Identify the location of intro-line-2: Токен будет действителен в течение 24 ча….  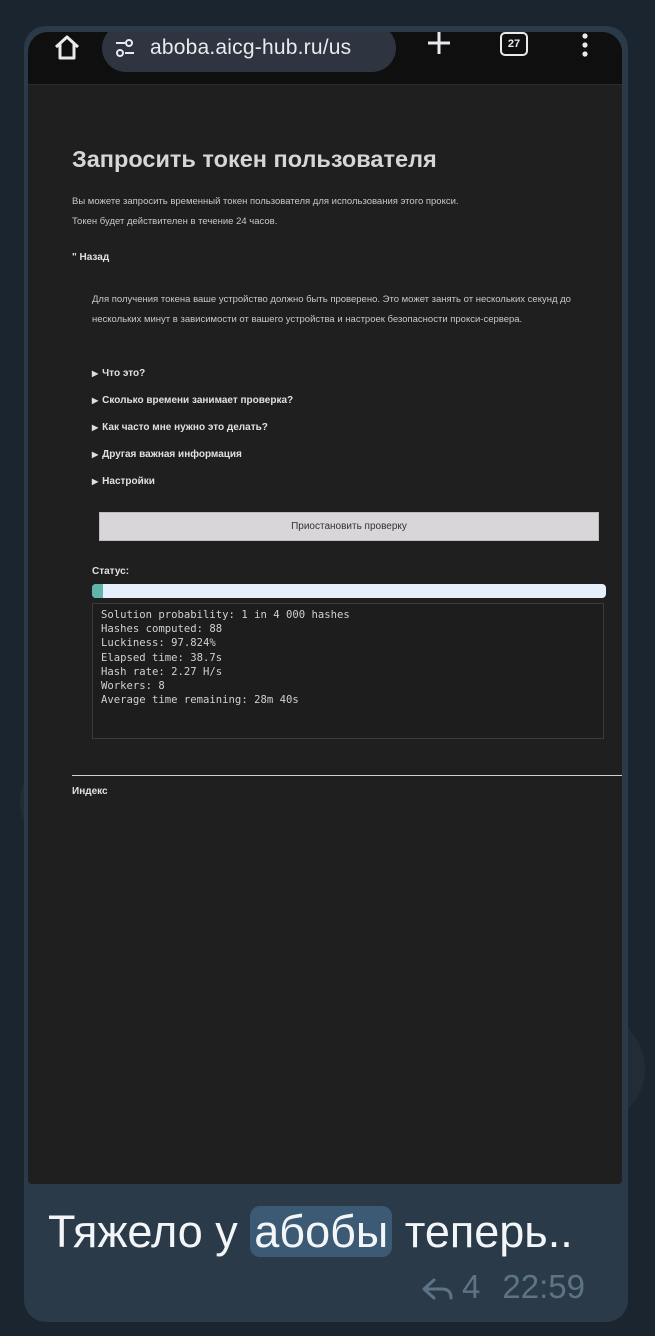
(175, 221).